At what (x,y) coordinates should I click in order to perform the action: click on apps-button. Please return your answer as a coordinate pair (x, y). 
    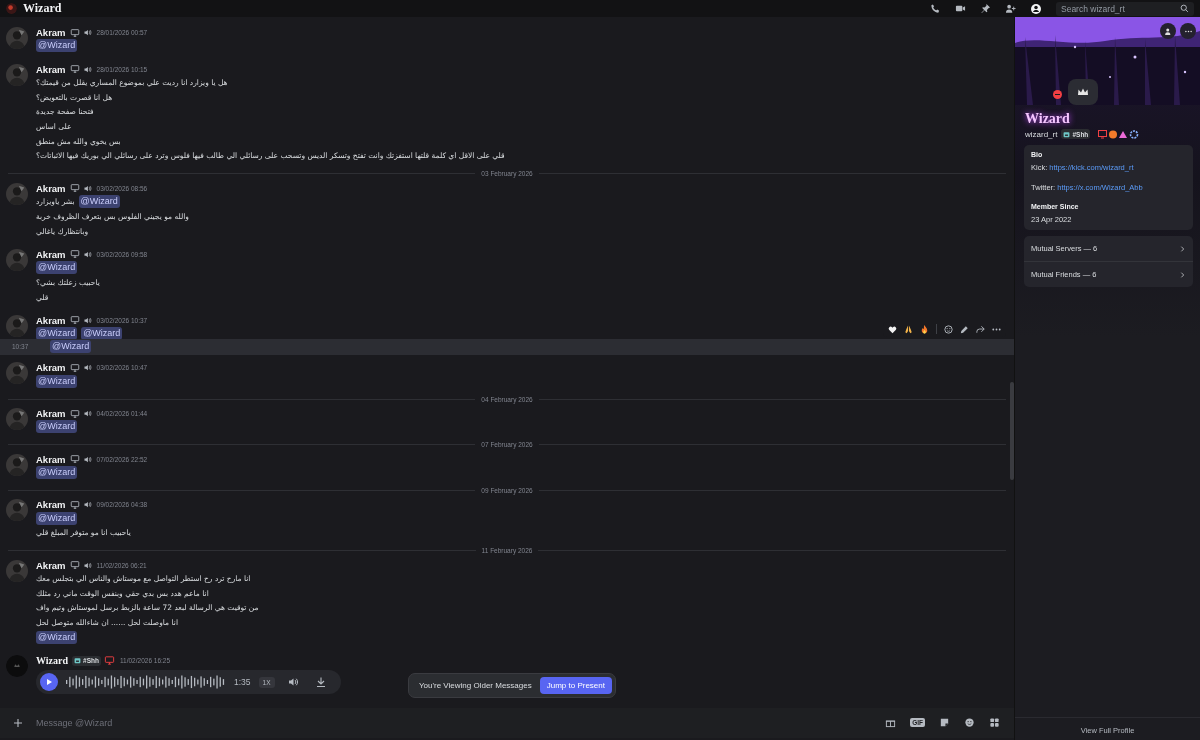
    Looking at the image, I should click on (994, 722).